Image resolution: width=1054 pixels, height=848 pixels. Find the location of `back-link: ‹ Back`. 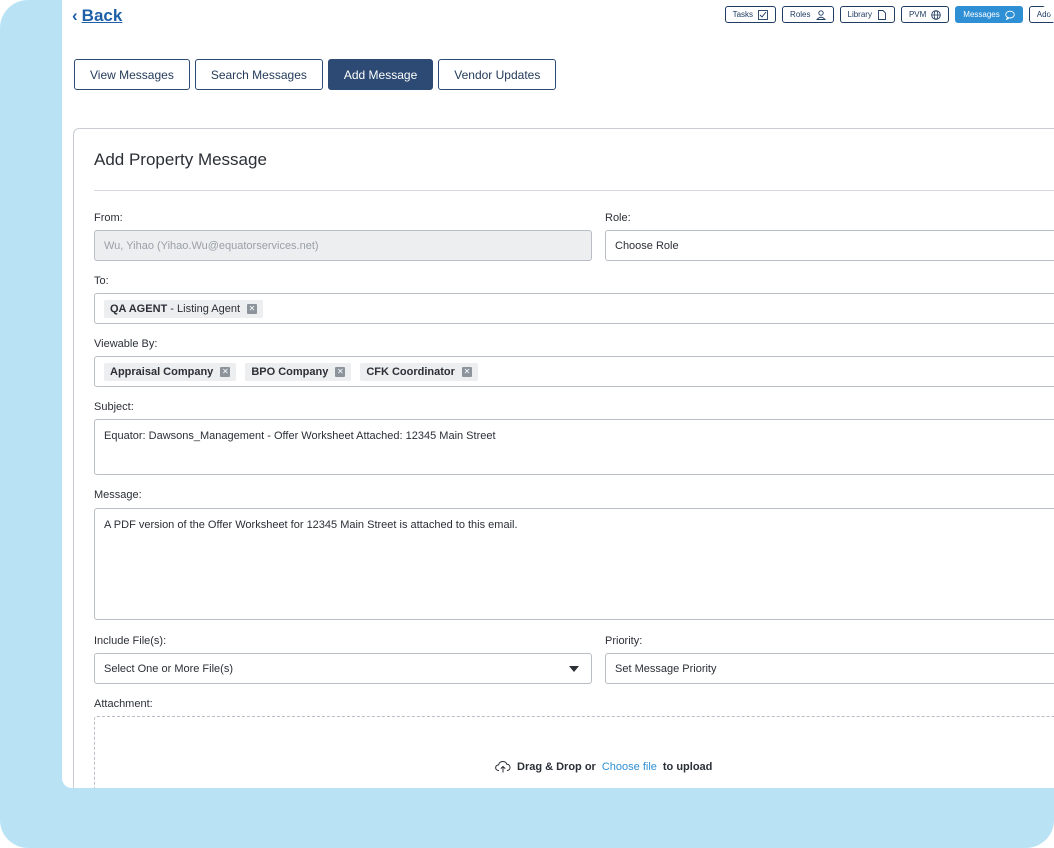

back-link: ‹ Back is located at coordinates (97, 16).